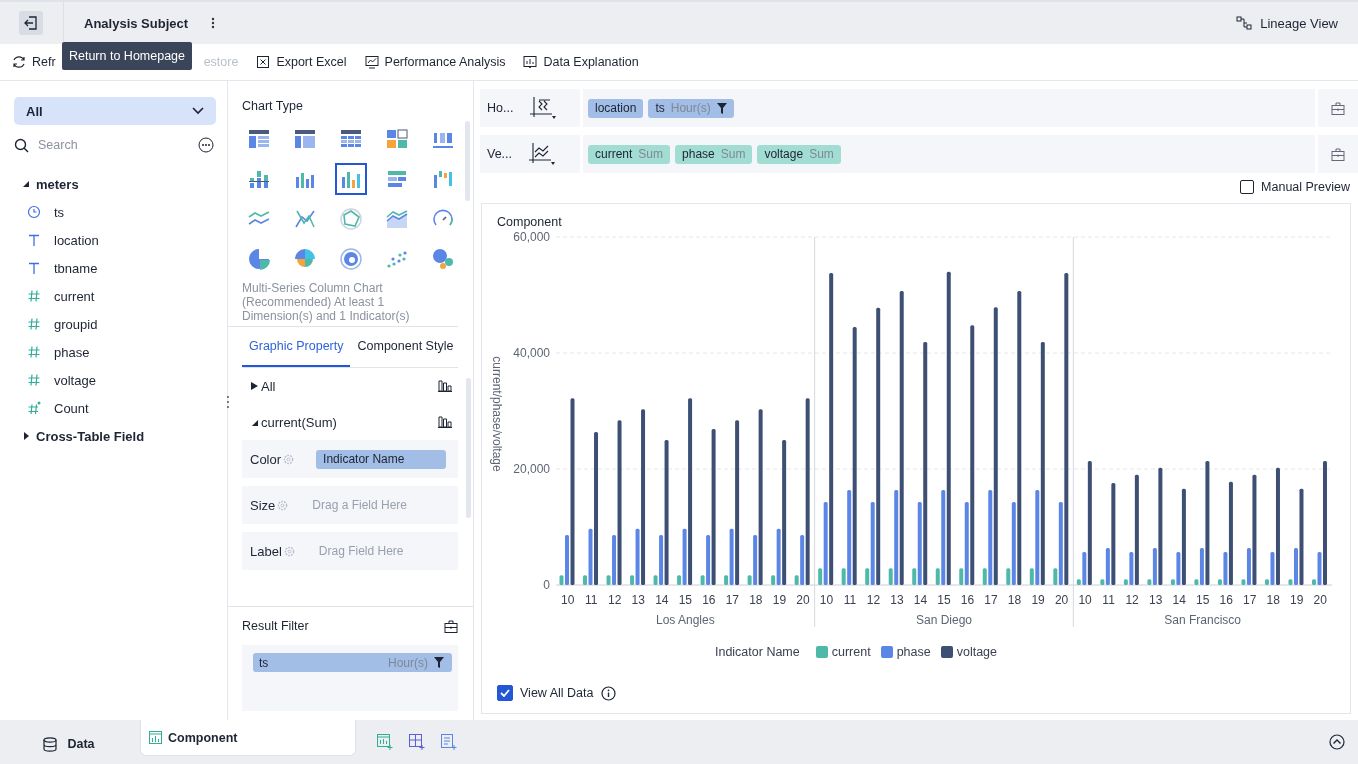 The height and width of the screenshot is (764, 1358). What do you see at coordinates (248, 738) in the screenshot?
I see `bottom-tab: Component` at bounding box center [248, 738].